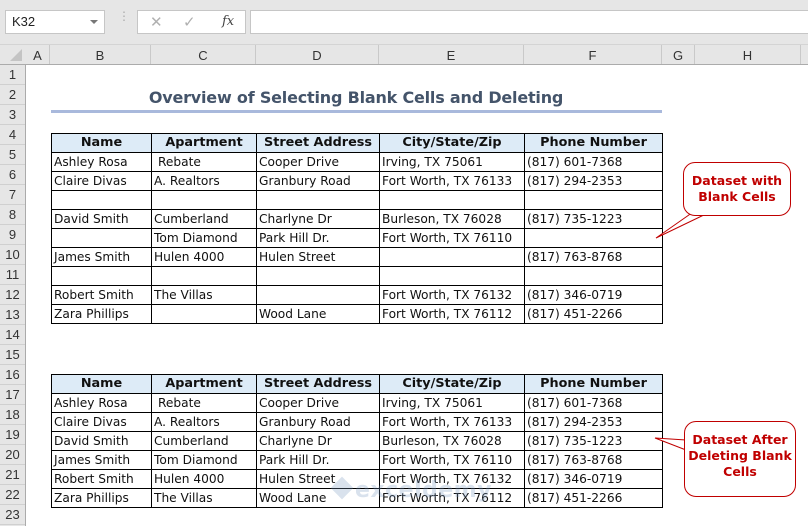 The image size is (808, 526). I want to click on column-header-d: D, so click(317, 54).